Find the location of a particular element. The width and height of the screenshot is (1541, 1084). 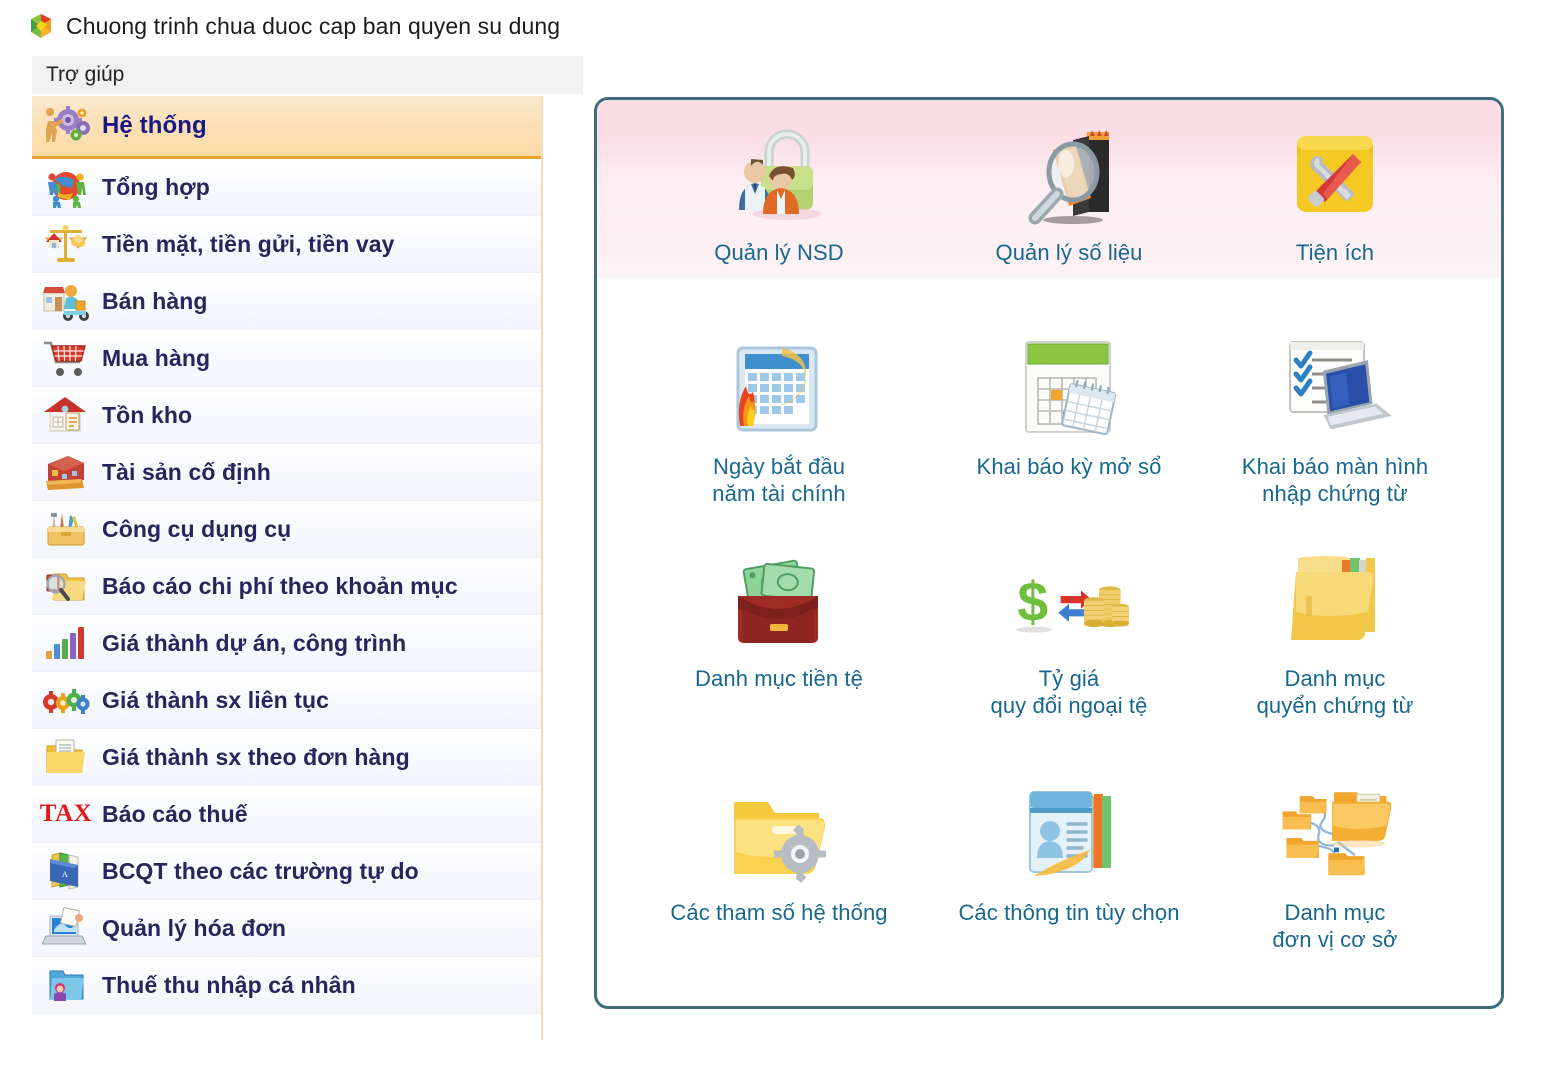

tile-label: Danh mục đơn vị cơ sở is located at coordinates (1335, 926).